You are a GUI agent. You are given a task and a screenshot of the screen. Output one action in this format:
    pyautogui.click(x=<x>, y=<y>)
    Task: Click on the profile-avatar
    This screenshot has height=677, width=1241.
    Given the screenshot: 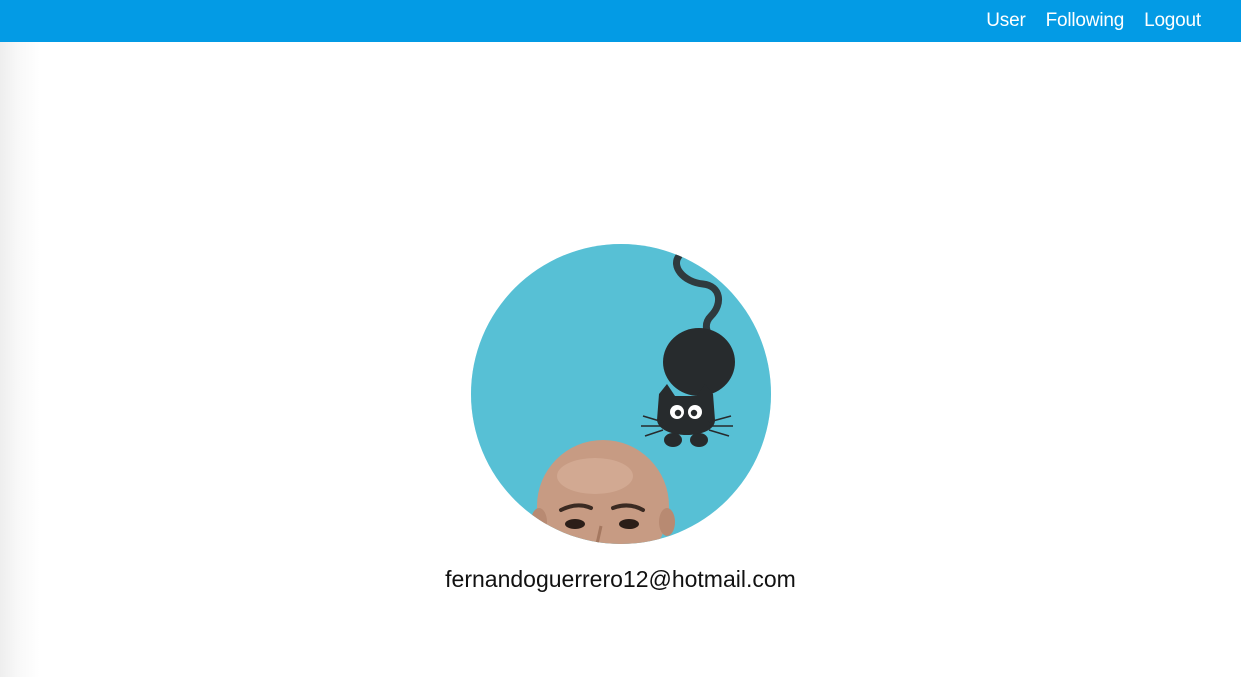 What is the action you would take?
    pyautogui.click(x=621, y=394)
    